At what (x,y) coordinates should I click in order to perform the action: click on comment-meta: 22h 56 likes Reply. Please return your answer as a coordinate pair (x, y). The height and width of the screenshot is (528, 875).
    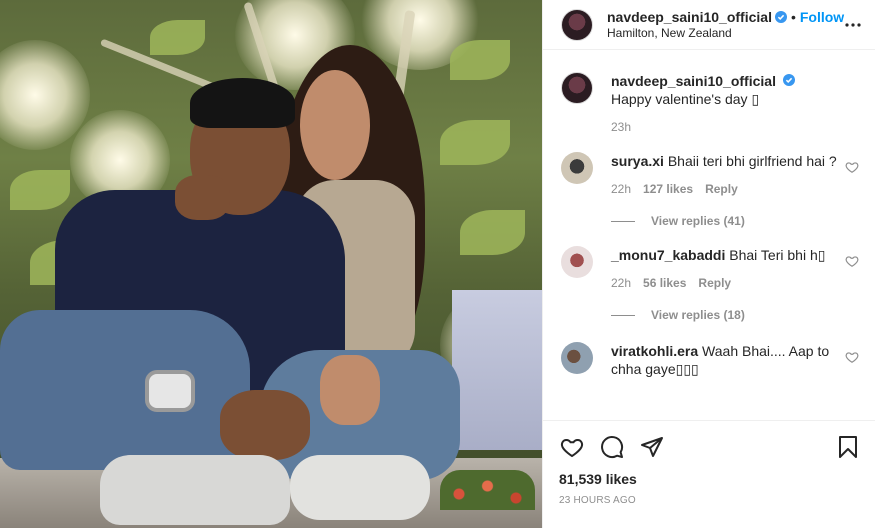
    Looking at the image, I should click on (724, 283).